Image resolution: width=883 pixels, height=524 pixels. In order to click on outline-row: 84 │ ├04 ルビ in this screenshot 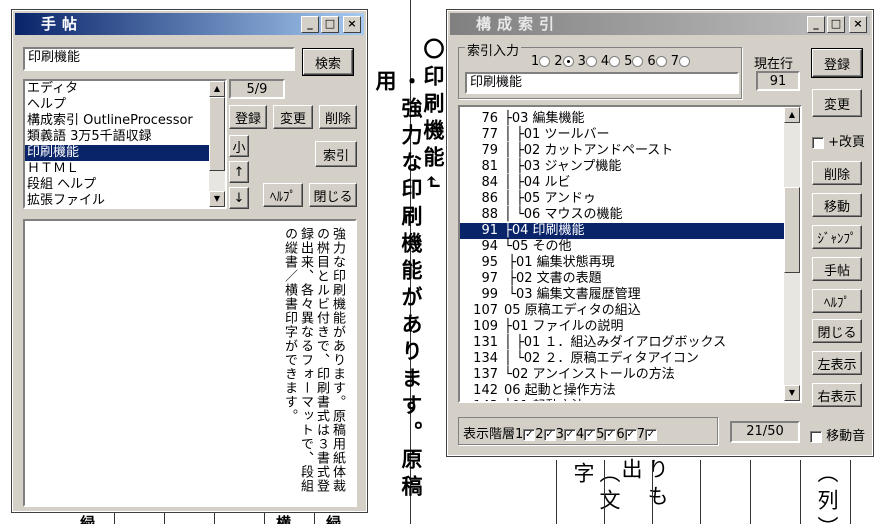, I will do `click(630, 183)`.